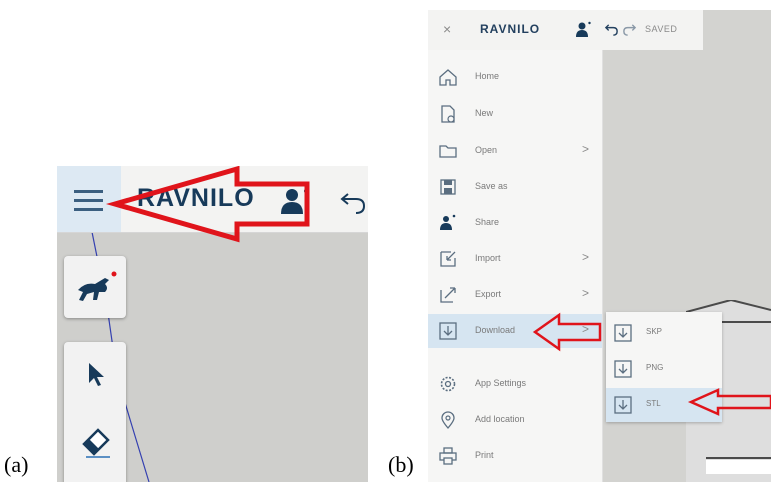  Describe the element at coordinates (16, 464) in the screenshot. I see `panel-label-a: (a)` at that location.